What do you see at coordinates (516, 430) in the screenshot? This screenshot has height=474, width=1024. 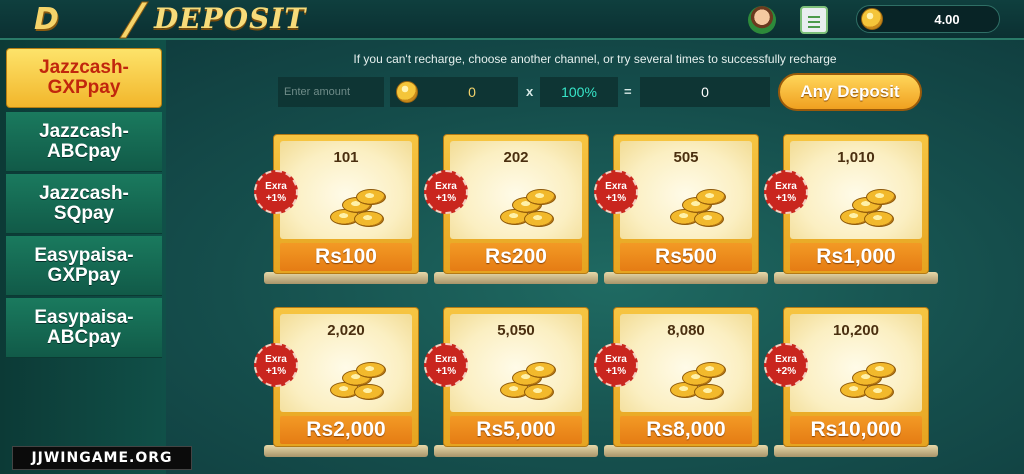 I see `package-price: Rs5,000` at bounding box center [516, 430].